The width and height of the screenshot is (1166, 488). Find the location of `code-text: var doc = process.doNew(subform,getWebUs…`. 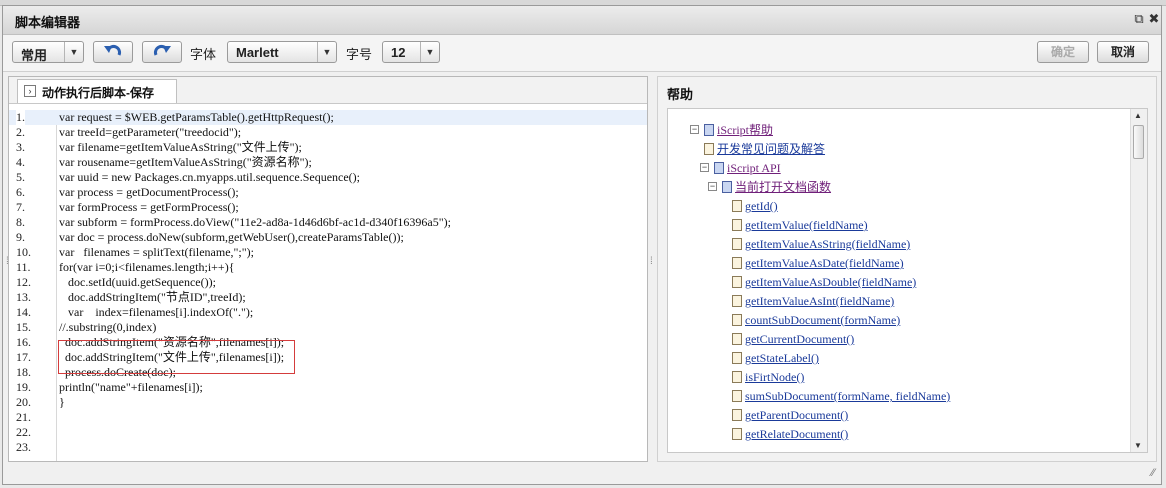

code-text: var doc = process.doNew(subform,getWebUs… is located at coordinates (231, 237).